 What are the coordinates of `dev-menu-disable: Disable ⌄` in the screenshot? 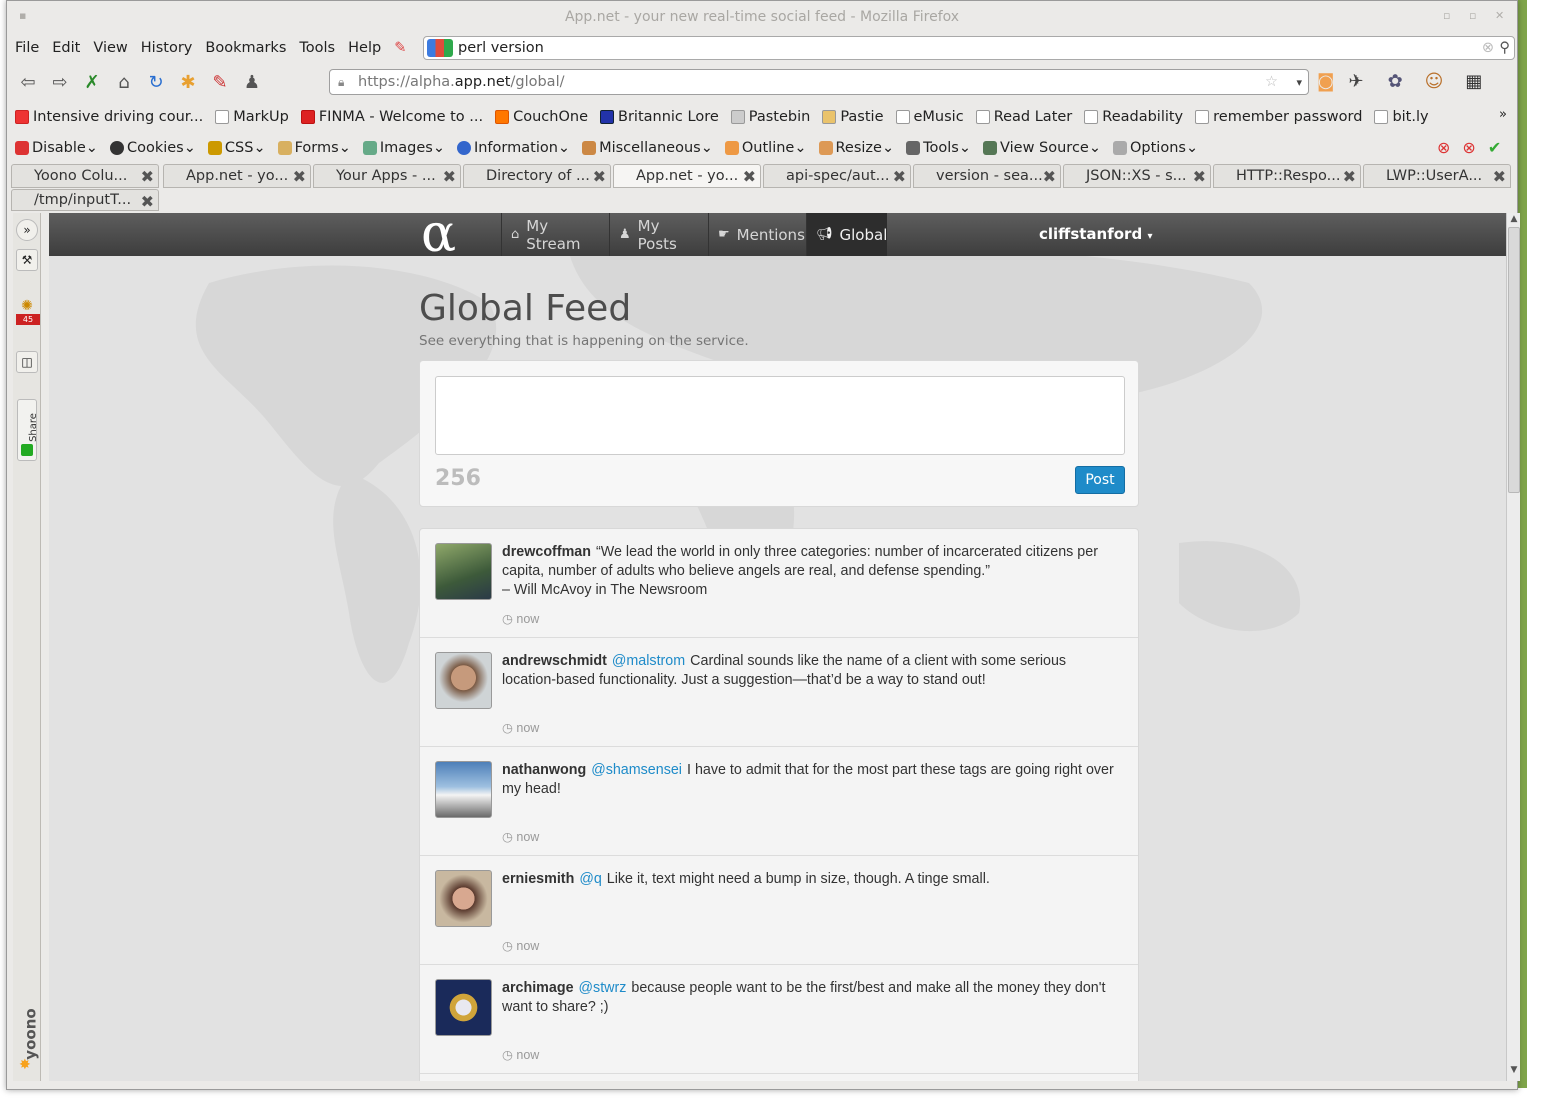 It's located at (56, 148).